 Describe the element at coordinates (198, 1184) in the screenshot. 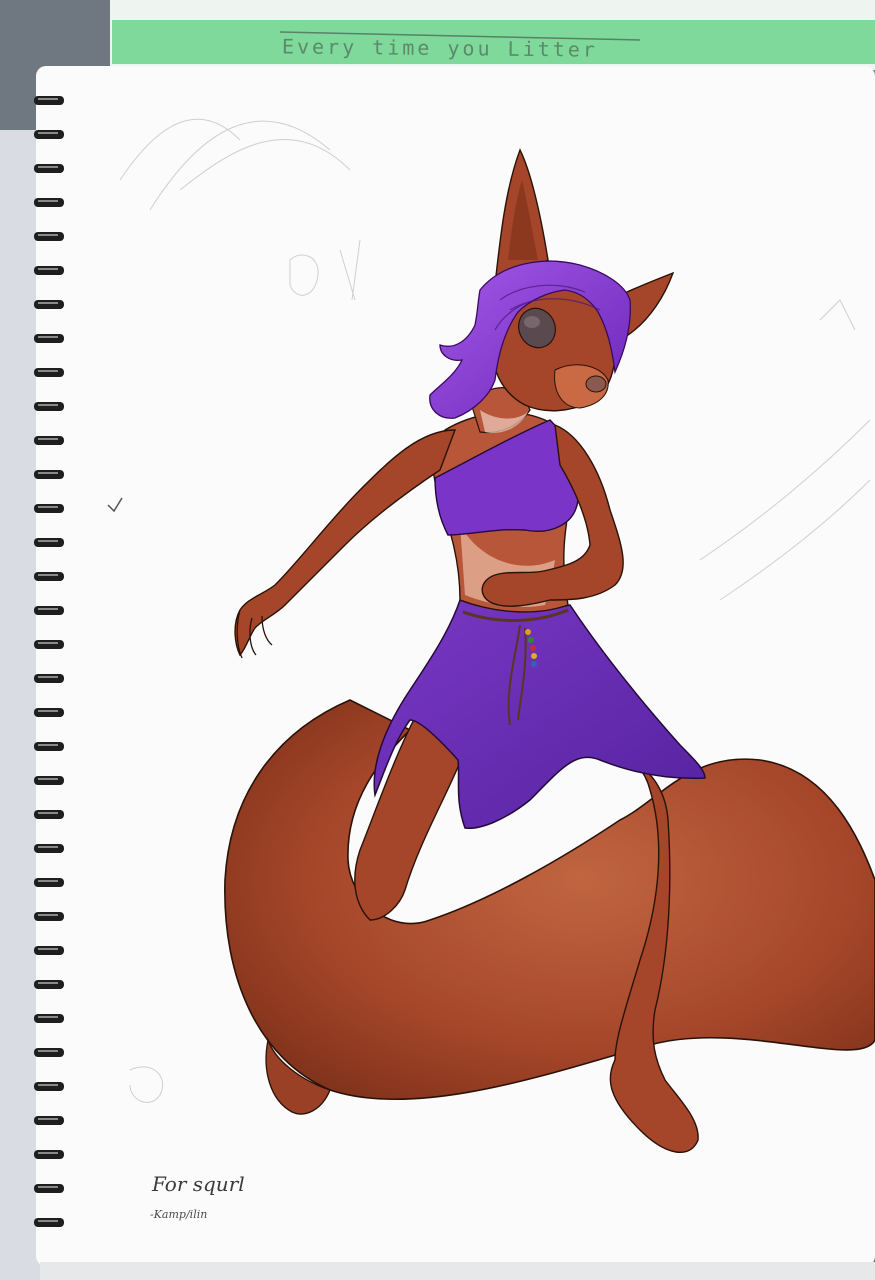

I see `signature-line: For squrl` at that location.